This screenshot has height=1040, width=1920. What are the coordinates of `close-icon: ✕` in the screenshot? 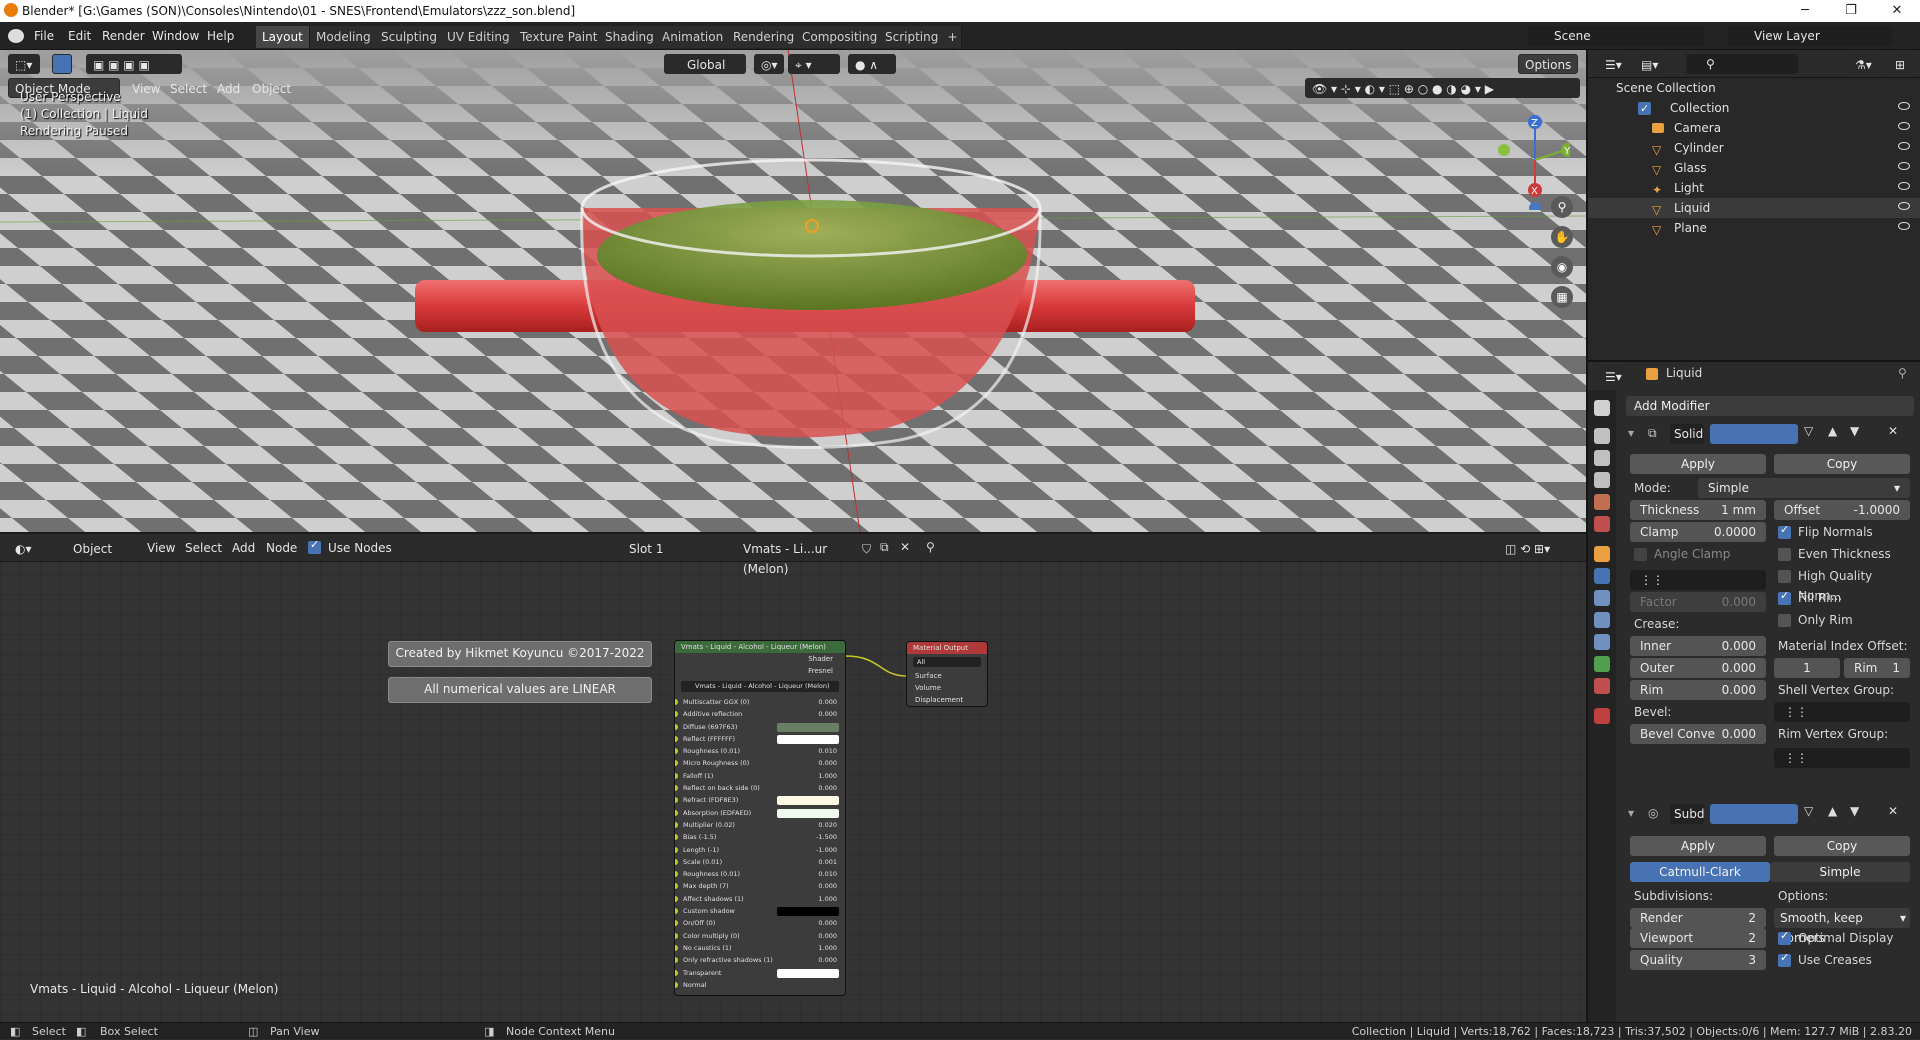 It's located at (1897, 11).